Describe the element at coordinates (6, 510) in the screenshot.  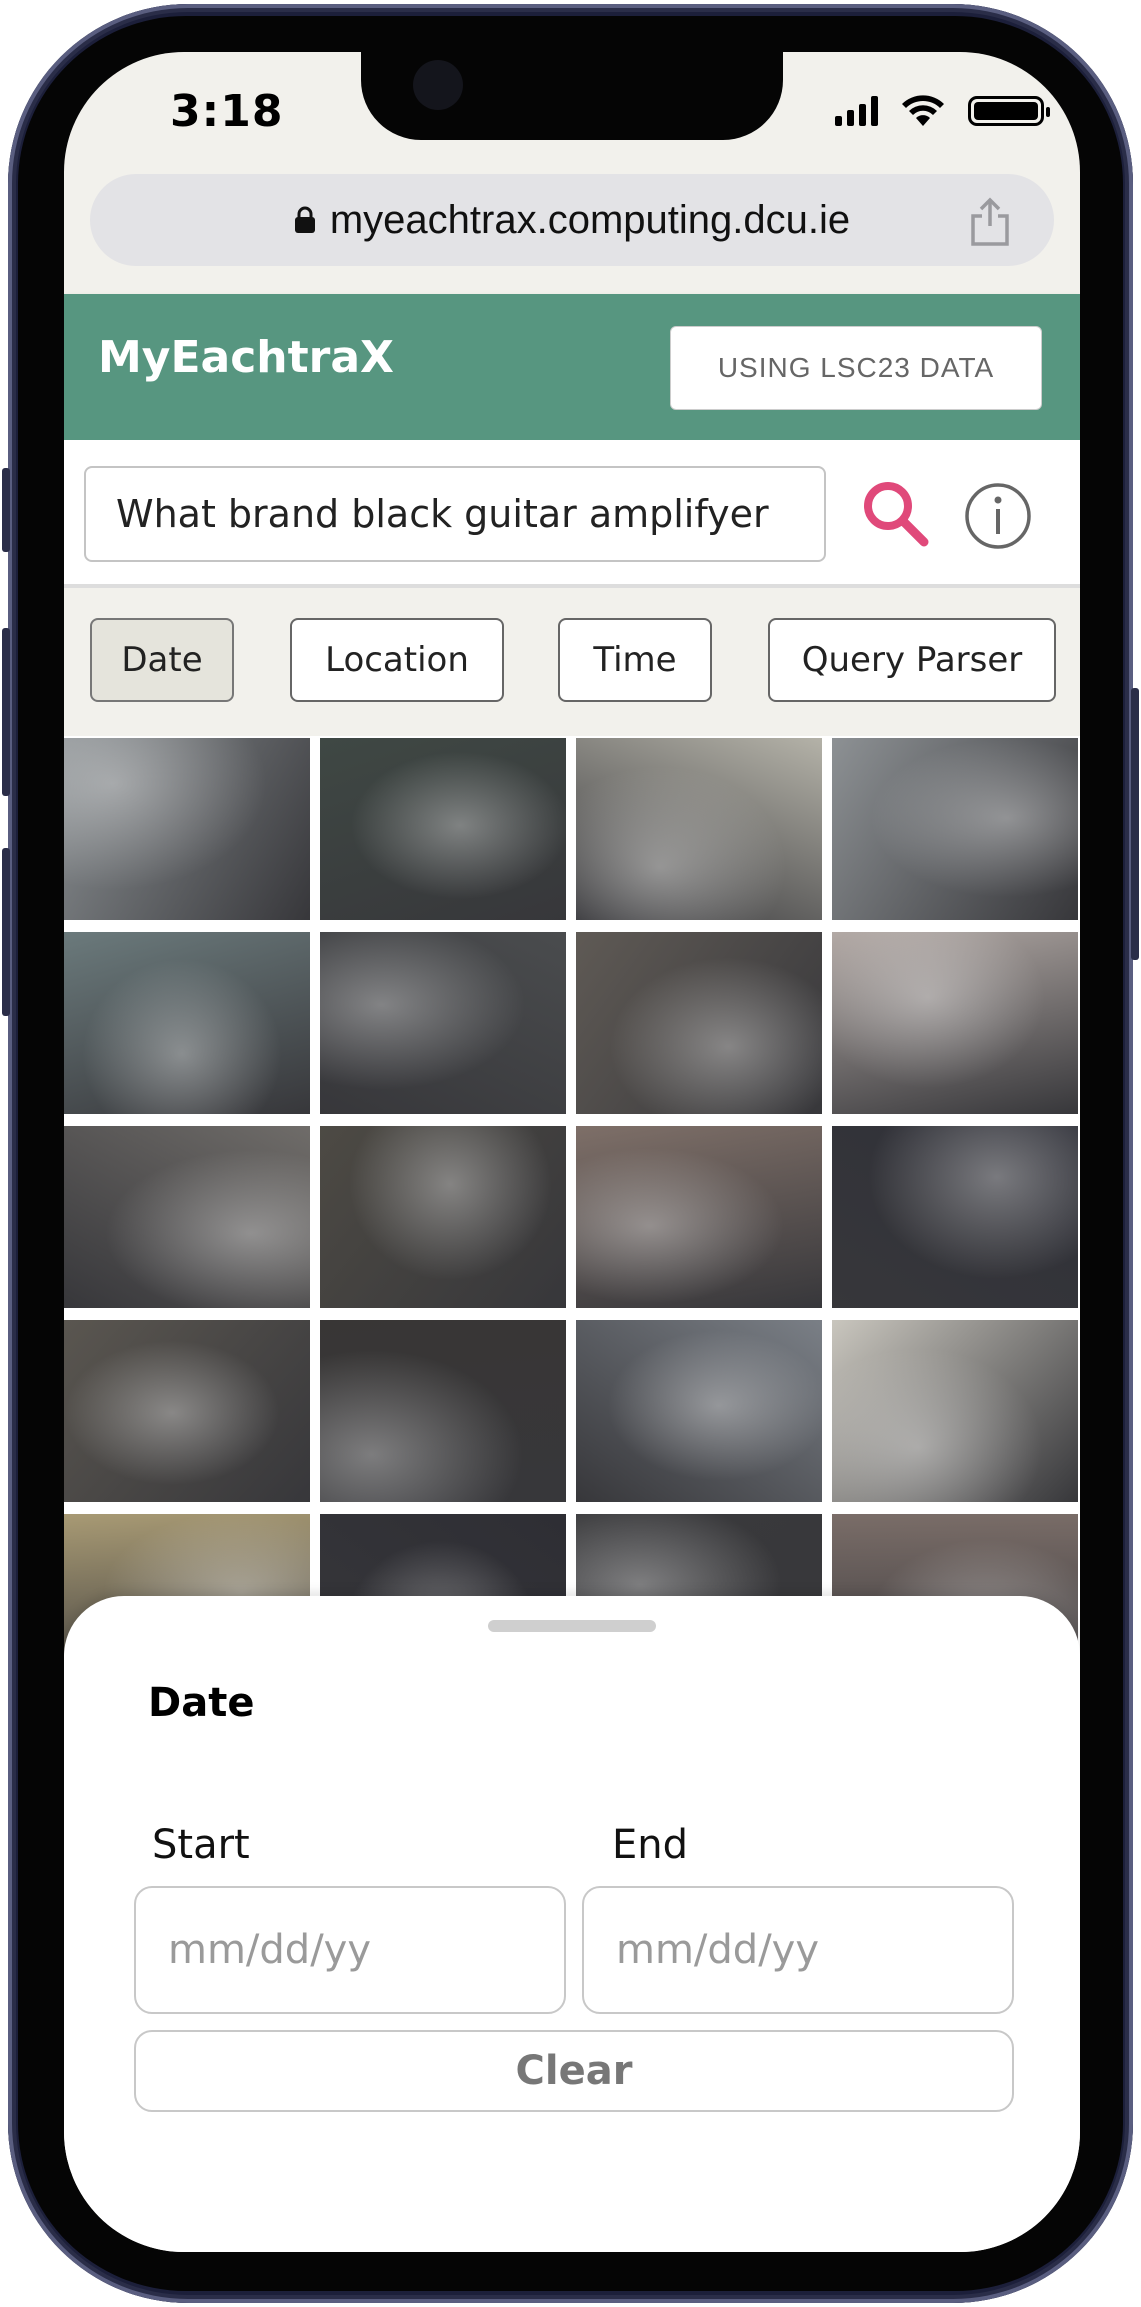
I see `mute-switch` at that location.